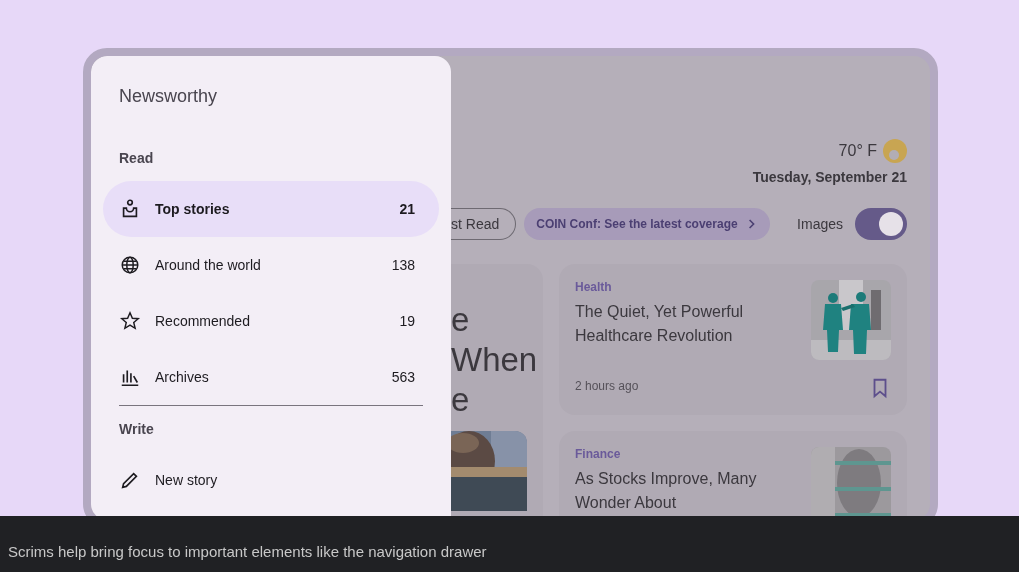  Describe the element at coordinates (130, 265) in the screenshot. I see `globe-icon` at that location.